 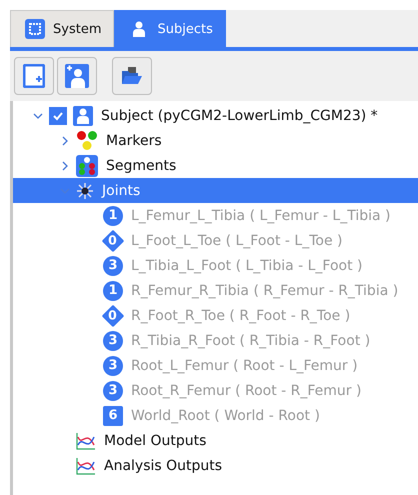 What do you see at coordinates (170, 28) in the screenshot?
I see `tab: Subjects` at bounding box center [170, 28].